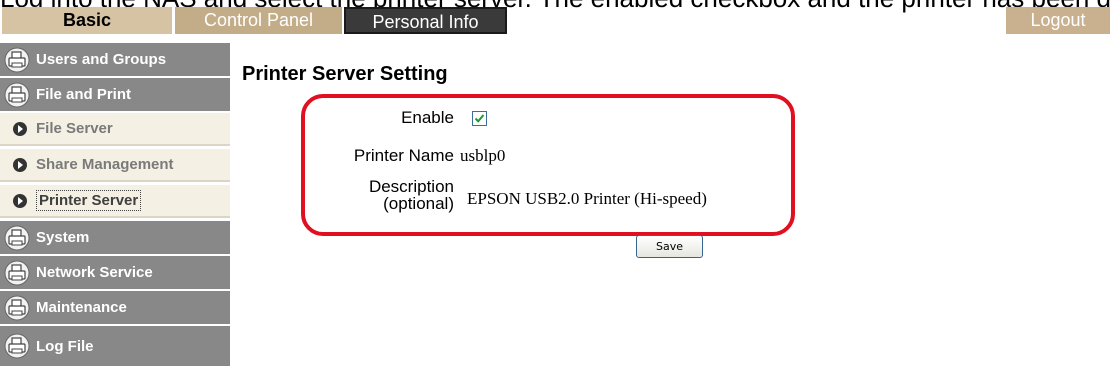 The width and height of the screenshot is (1110, 383). Describe the element at coordinates (411, 186) in the screenshot. I see `description-label-line: Description` at that location.